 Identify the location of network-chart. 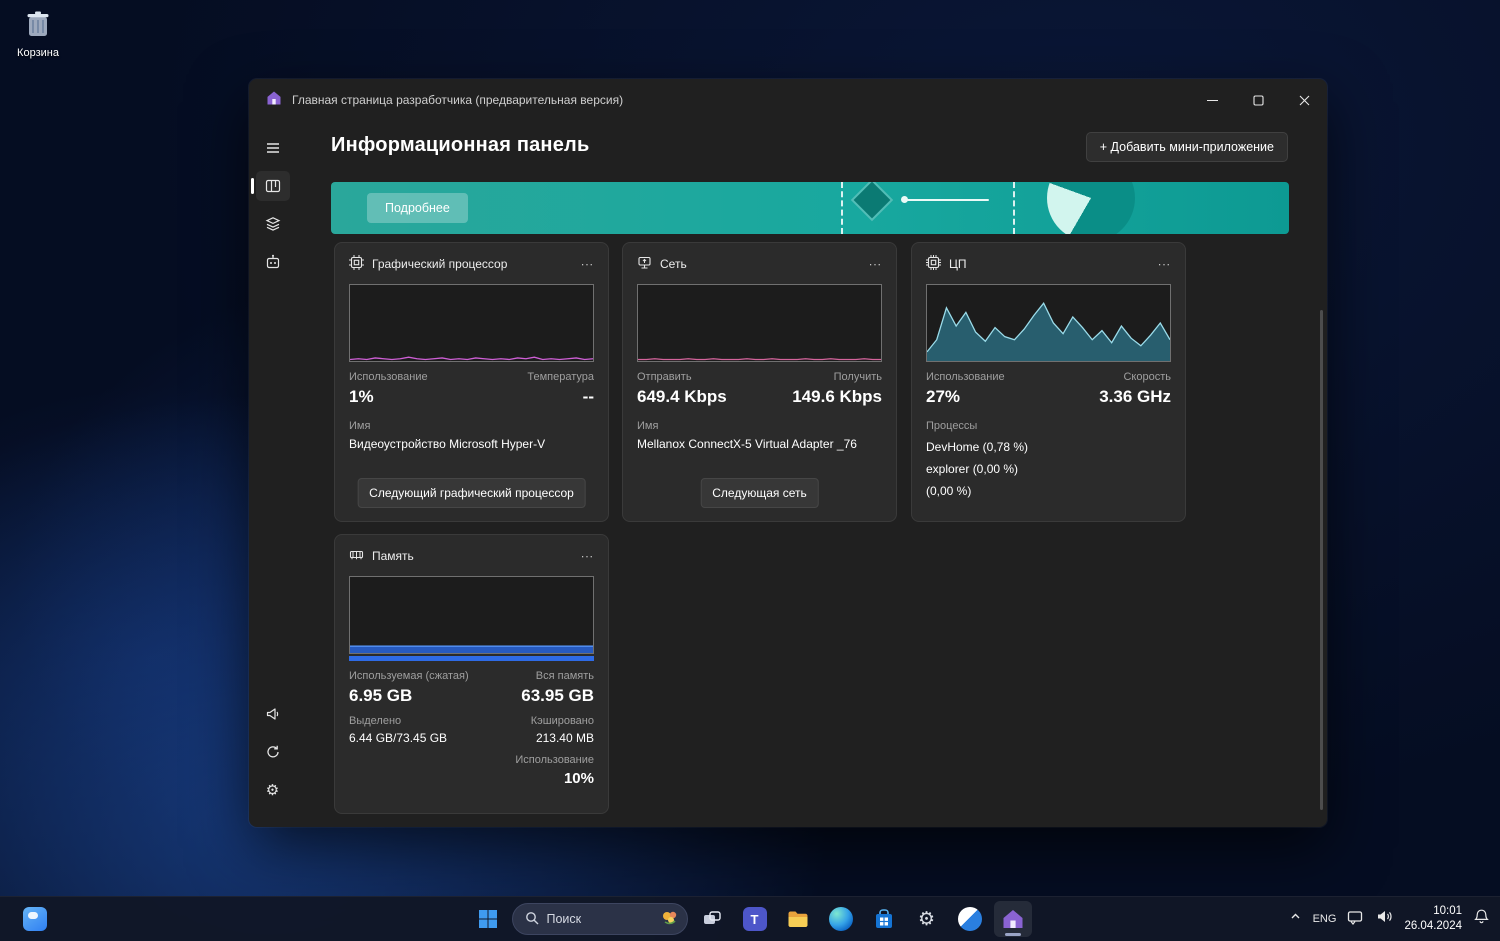
(759, 323).